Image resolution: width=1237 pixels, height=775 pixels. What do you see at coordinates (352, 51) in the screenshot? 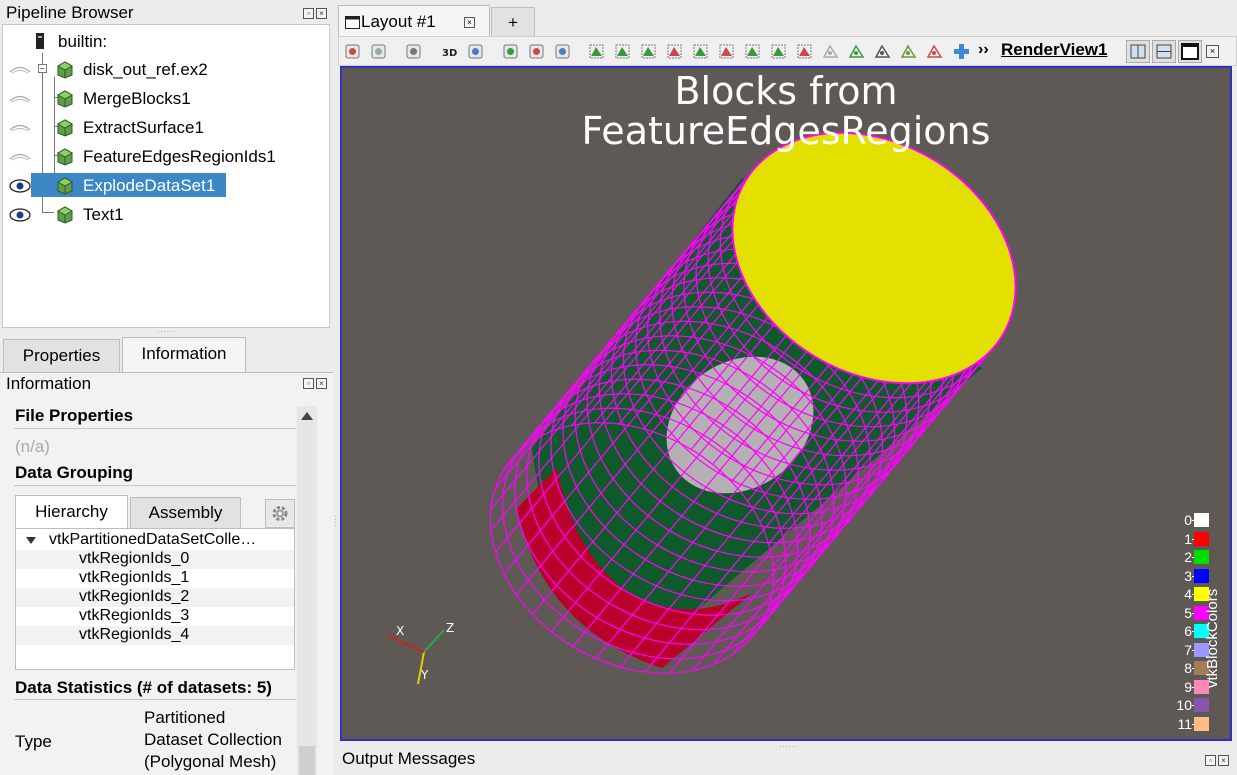
I see `reset-camera-icon` at bounding box center [352, 51].